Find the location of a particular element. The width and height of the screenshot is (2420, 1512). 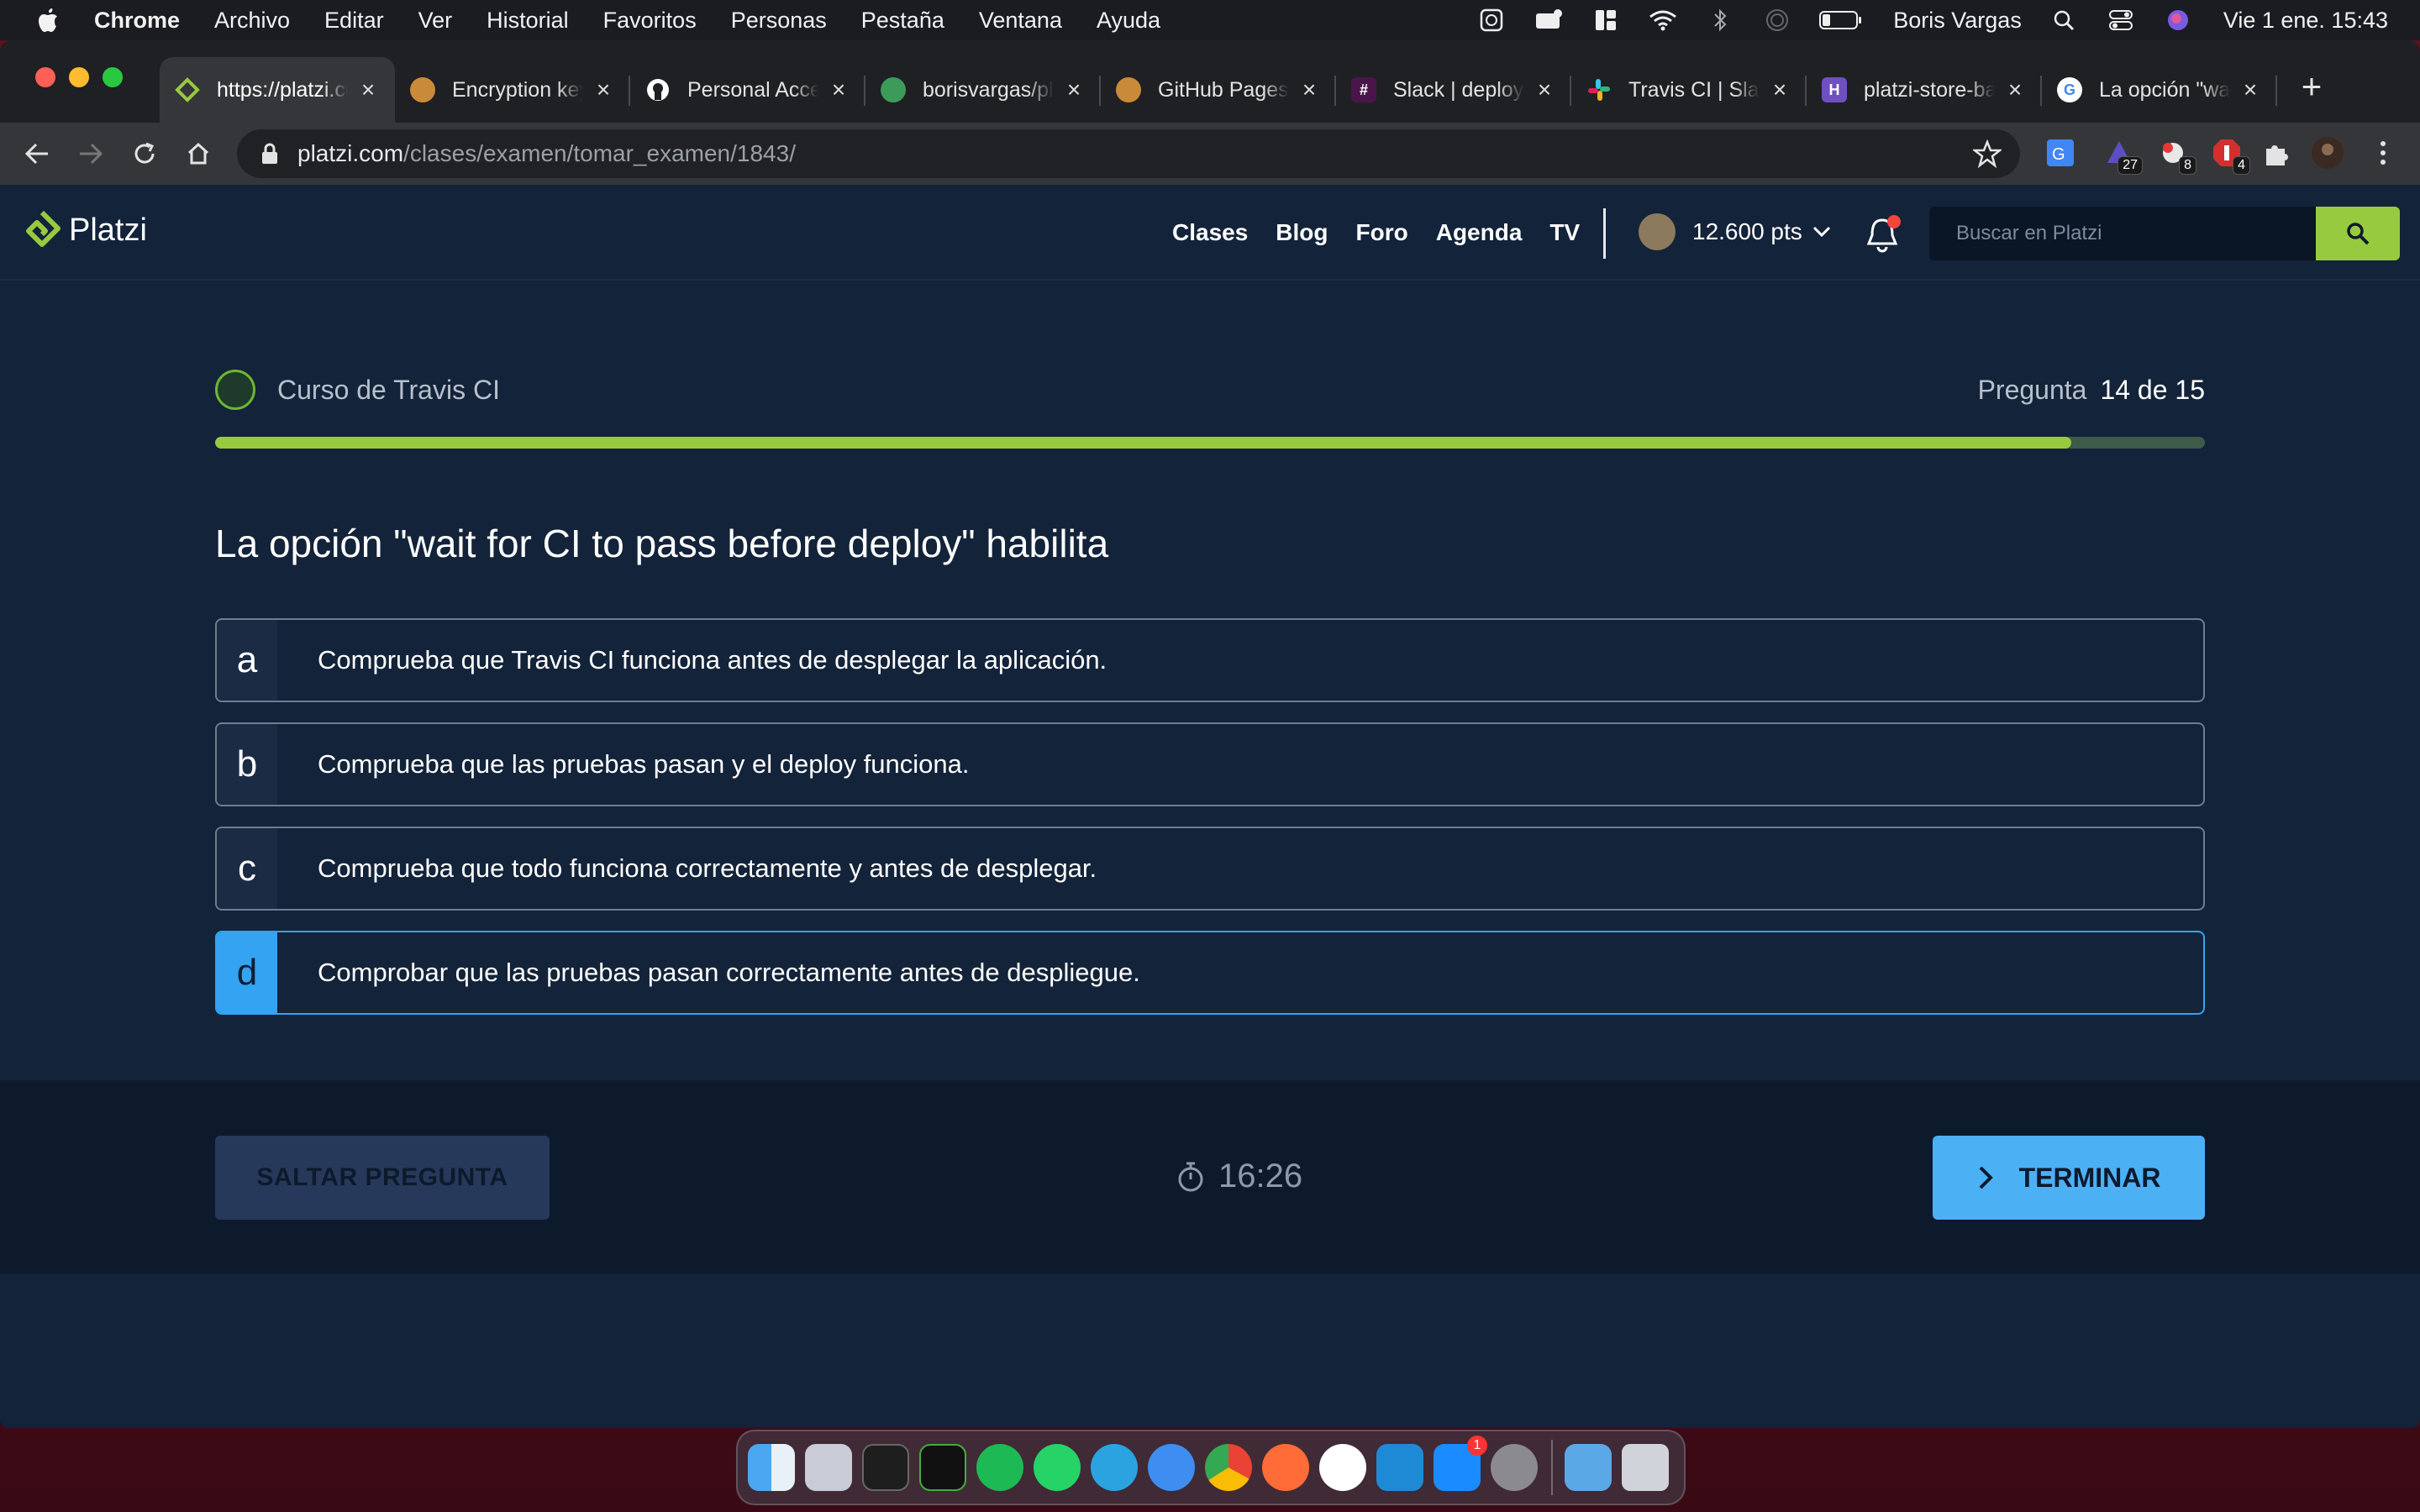

menu-favoritos: Favoritos is located at coordinates (650, 21).